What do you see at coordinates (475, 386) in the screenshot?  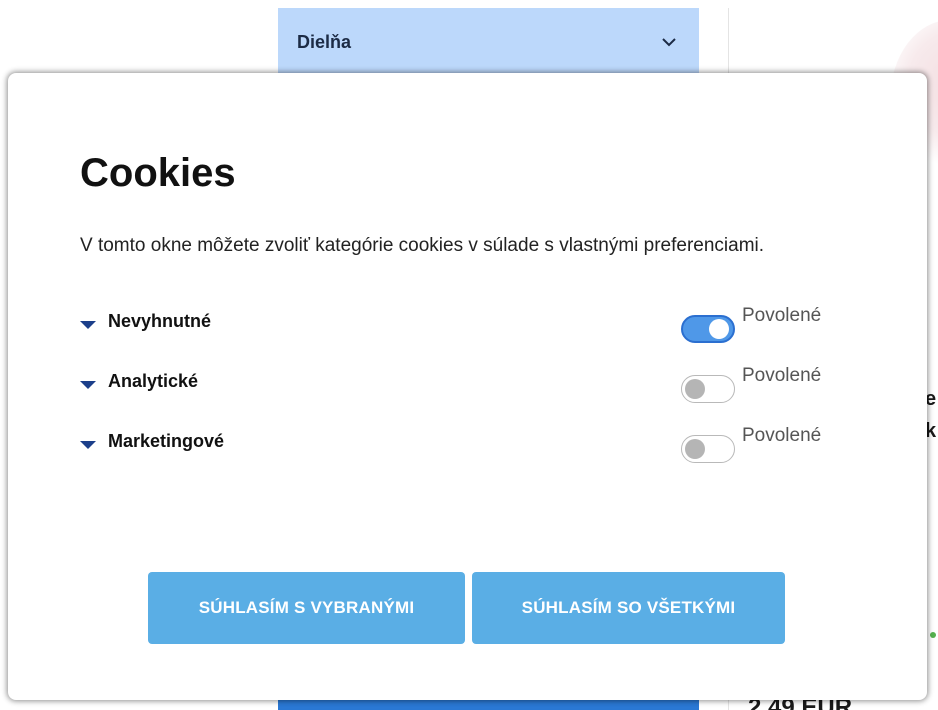 I see `cookie-category-analytics: Analytické Povolené` at bounding box center [475, 386].